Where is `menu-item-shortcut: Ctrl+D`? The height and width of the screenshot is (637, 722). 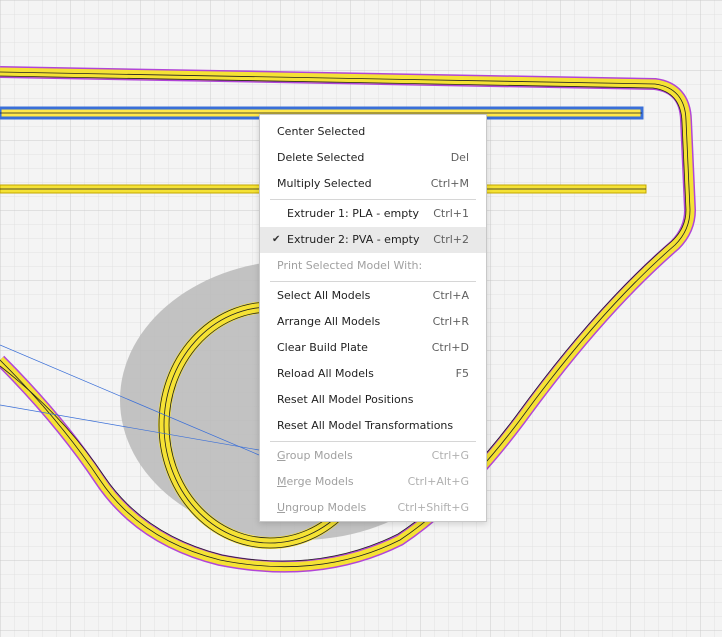
menu-item-shortcut: Ctrl+D is located at coordinates (450, 347).